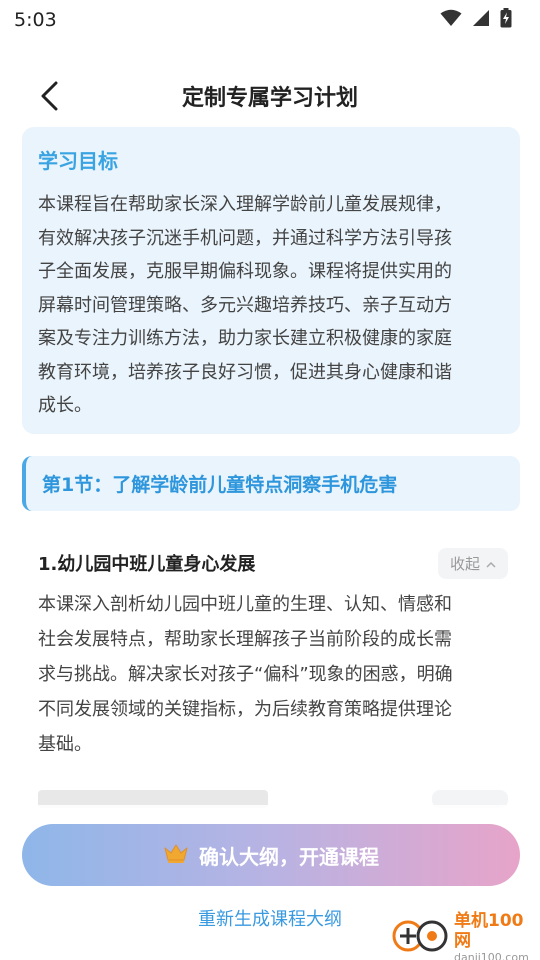  What do you see at coordinates (35, 20) in the screenshot?
I see `status-time: 5:03` at bounding box center [35, 20].